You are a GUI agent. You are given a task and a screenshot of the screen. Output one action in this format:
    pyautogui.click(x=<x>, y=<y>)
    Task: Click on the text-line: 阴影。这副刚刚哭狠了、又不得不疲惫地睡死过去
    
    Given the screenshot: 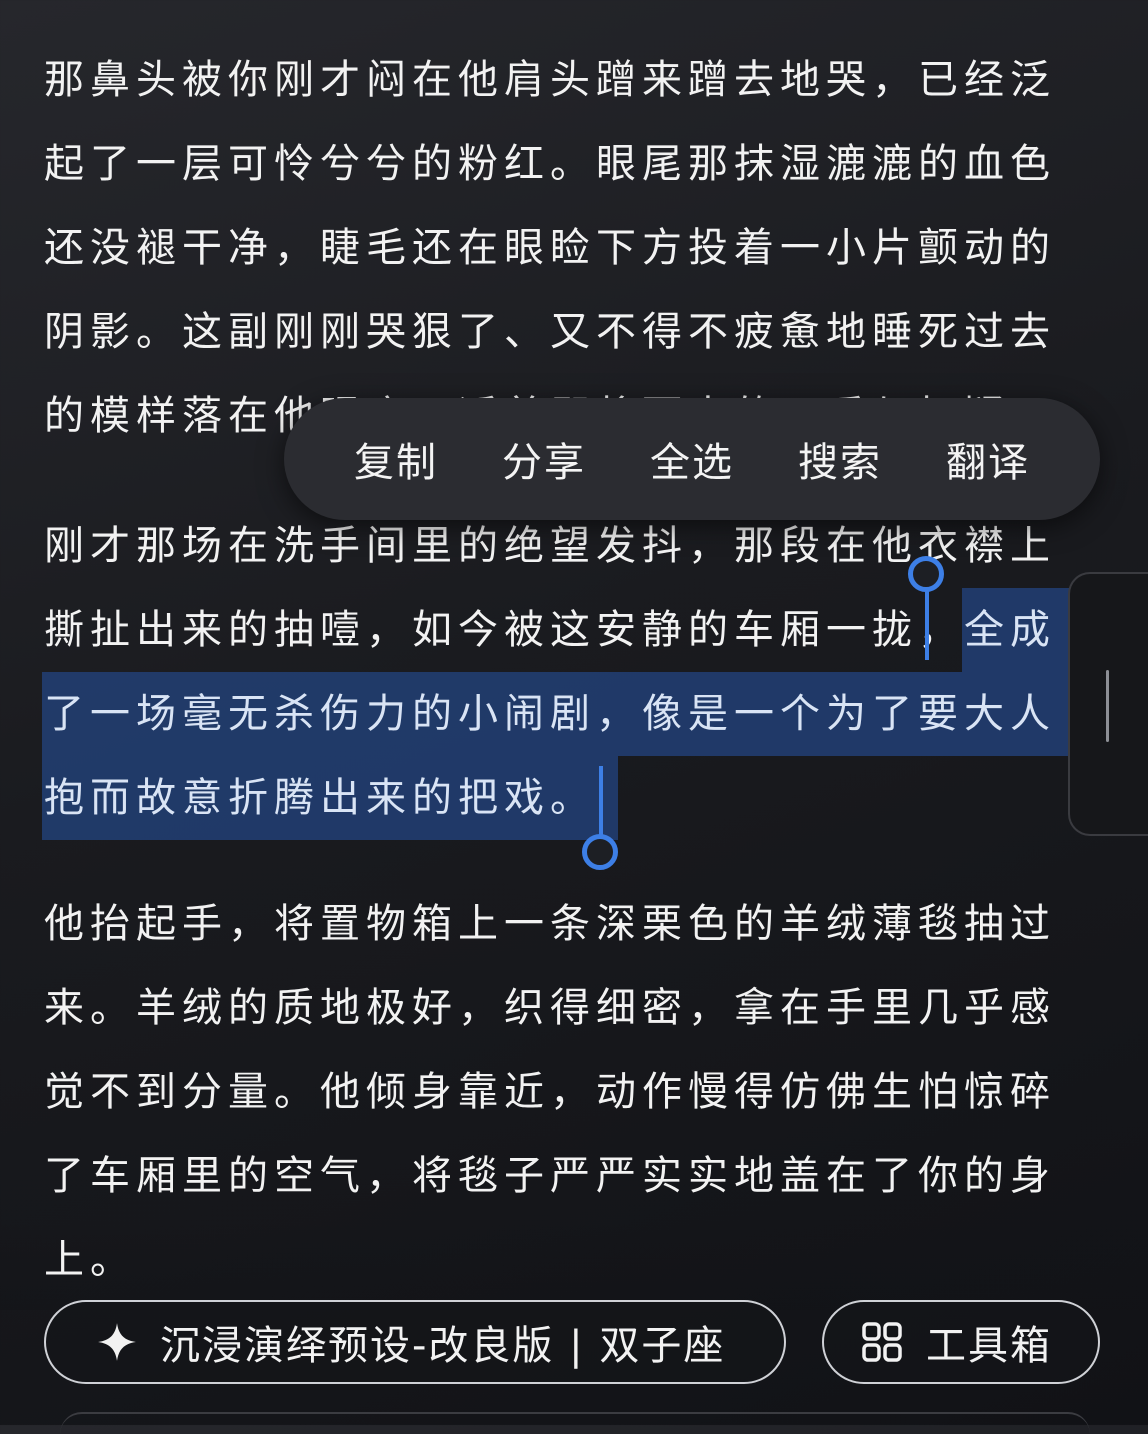 What is the action you would take?
    pyautogui.click(x=559, y=332)
    